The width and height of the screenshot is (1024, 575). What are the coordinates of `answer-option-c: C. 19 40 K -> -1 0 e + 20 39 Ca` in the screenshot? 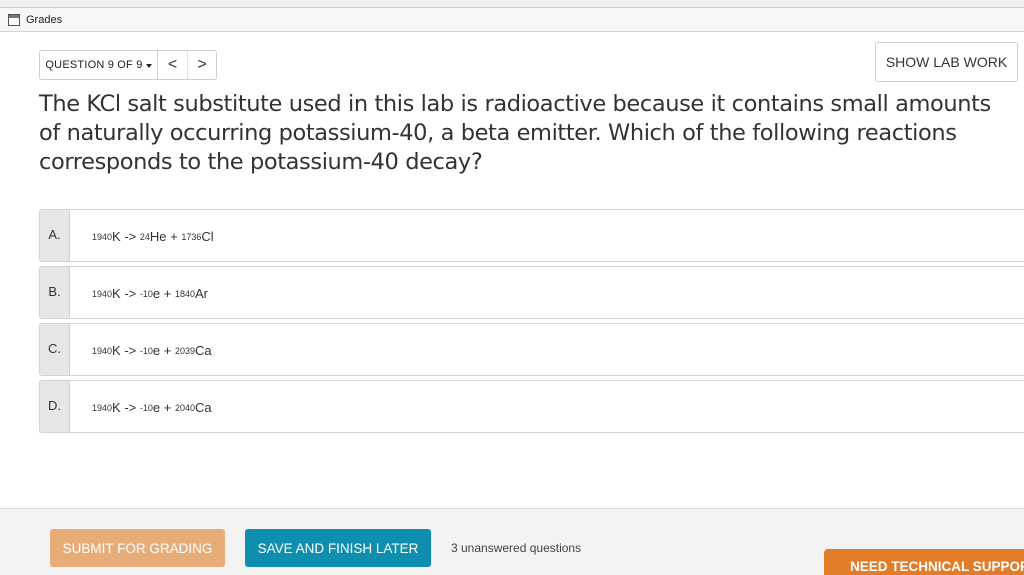 It's located at (531, 349).